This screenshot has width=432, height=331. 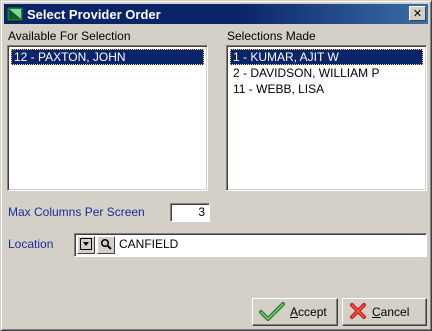 What do you see at coordinates (76, 212) in the screenshot?
I see `max-columns-label: Max Columns Per Screen` at bounding box center [76, 212].